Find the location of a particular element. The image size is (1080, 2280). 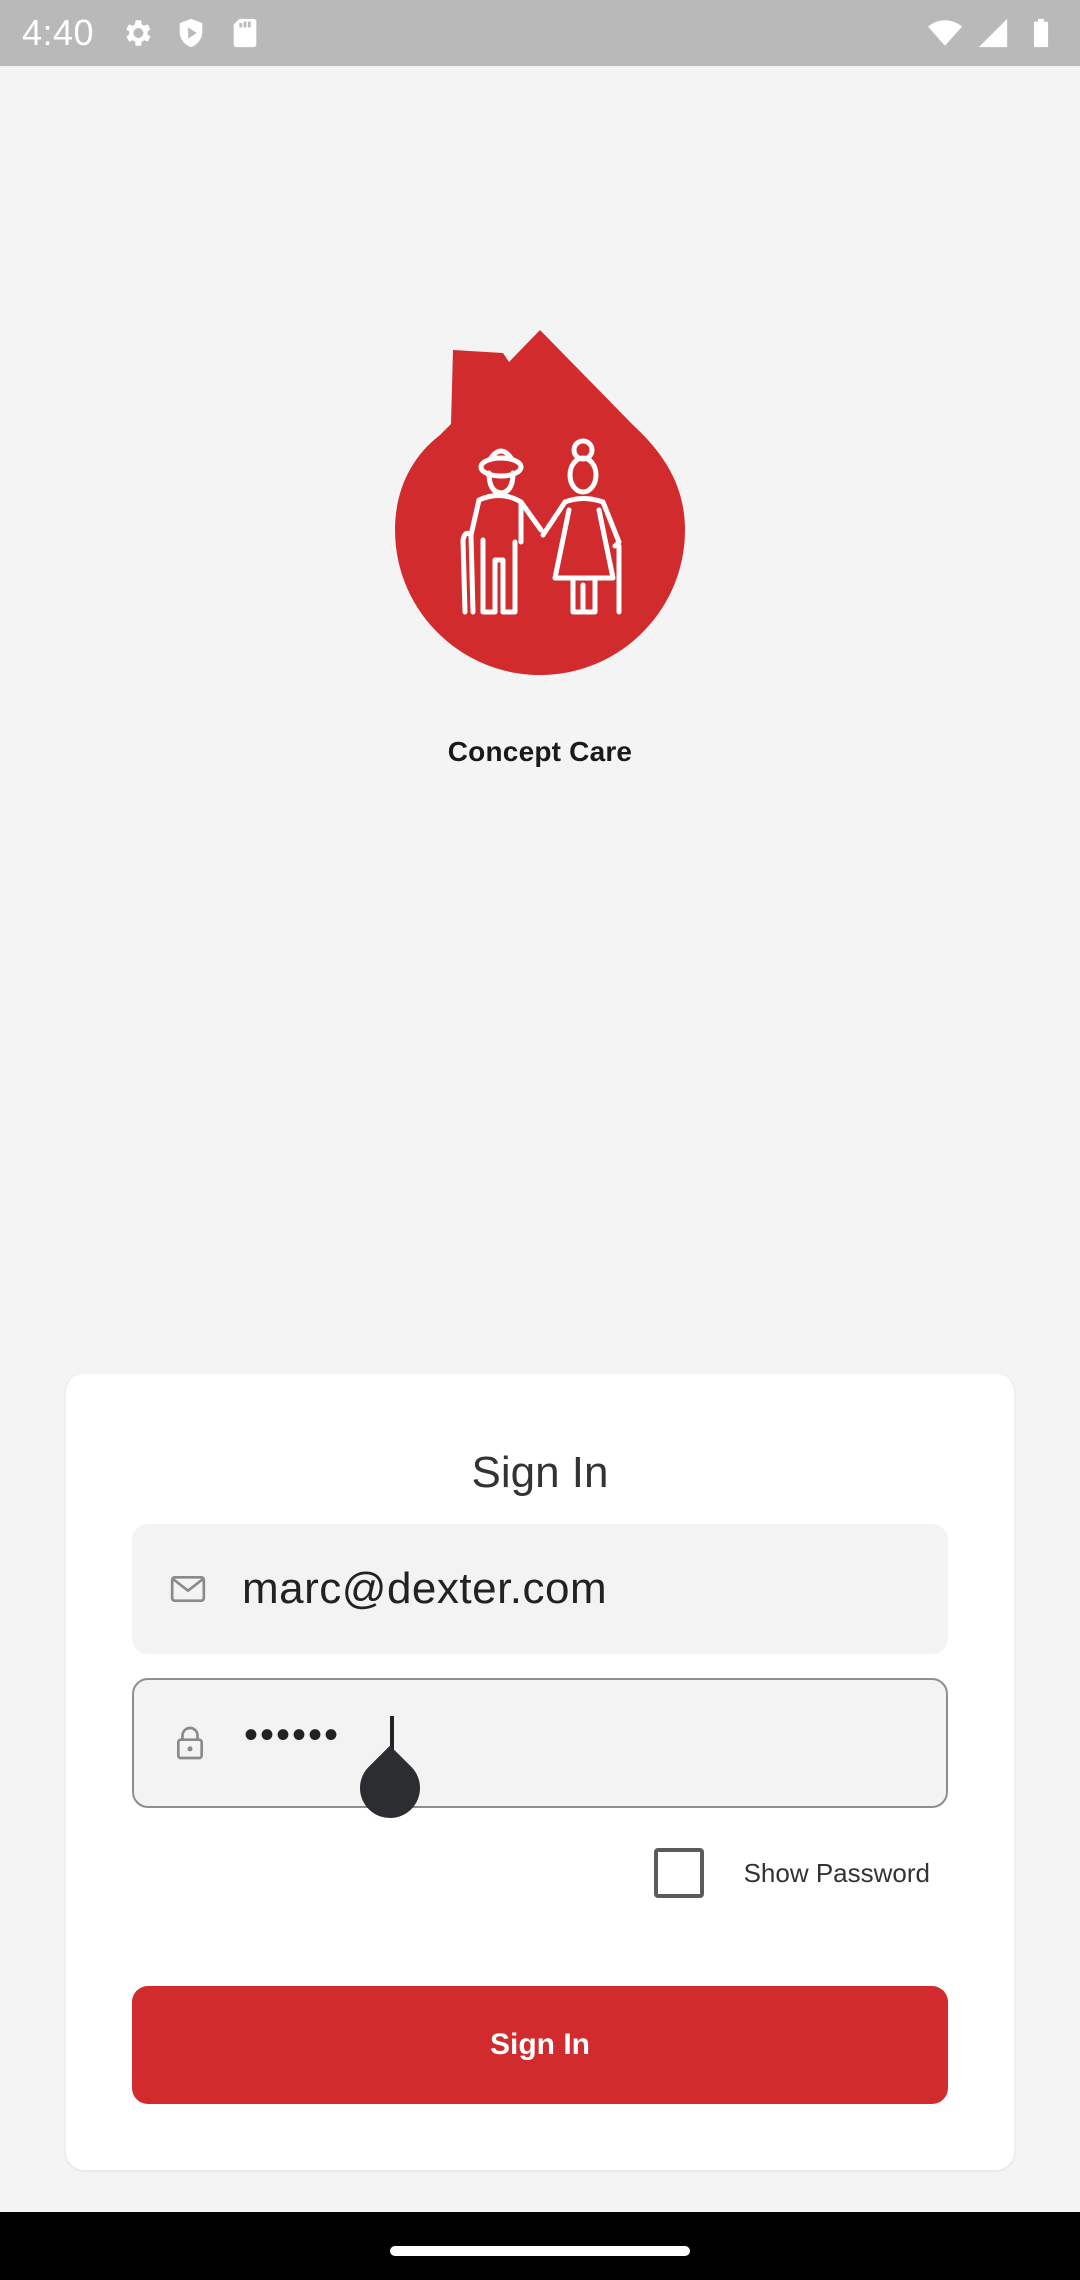

show-password-label: Show Password is located at coordinates (837, 1873).